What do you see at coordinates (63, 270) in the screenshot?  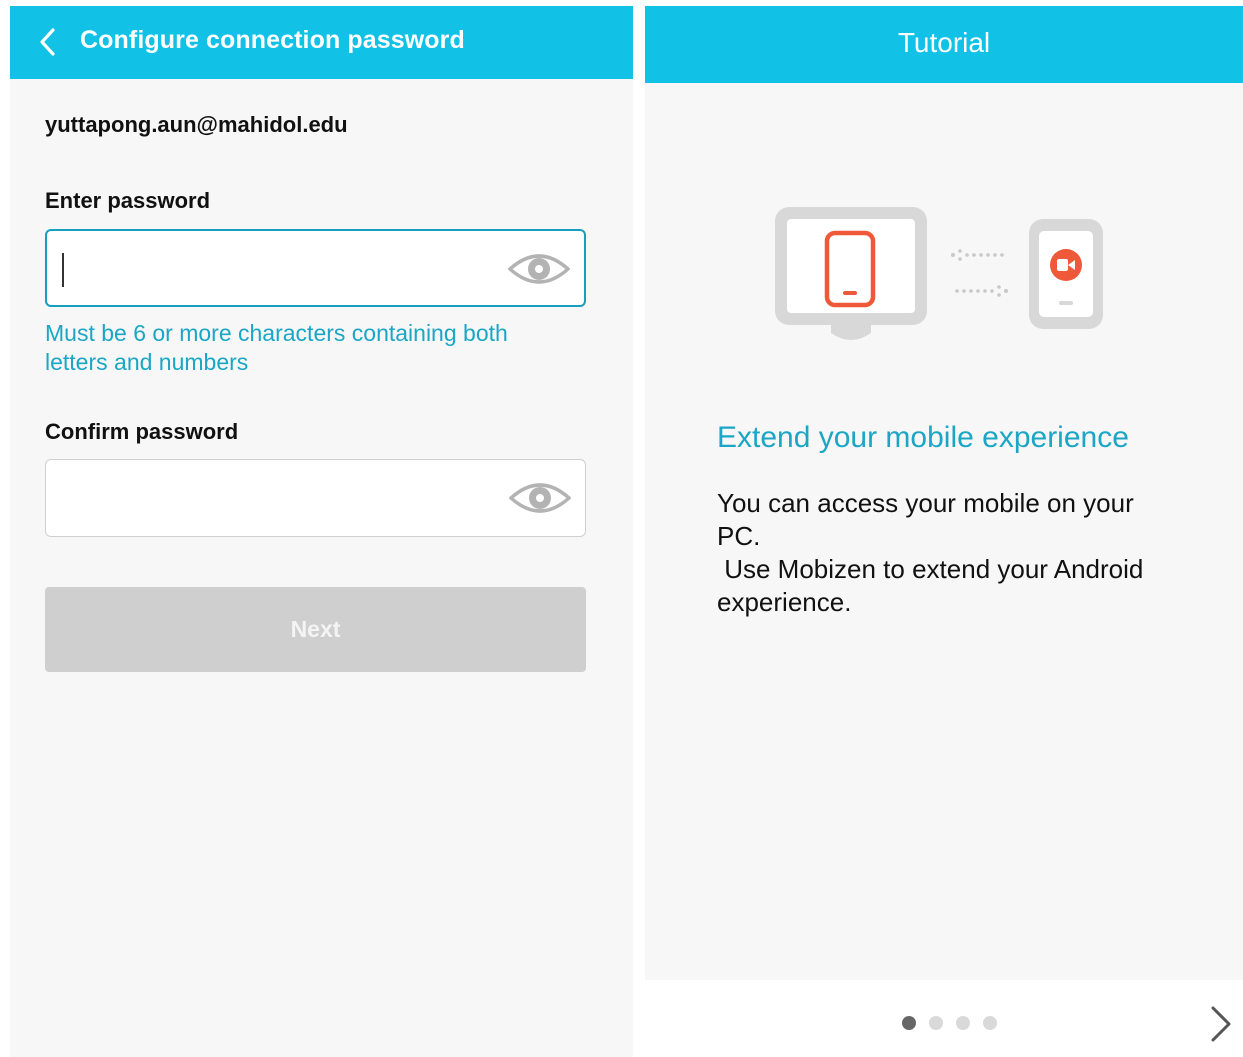 I see `text-cursor` at bounding box center [63, 270].